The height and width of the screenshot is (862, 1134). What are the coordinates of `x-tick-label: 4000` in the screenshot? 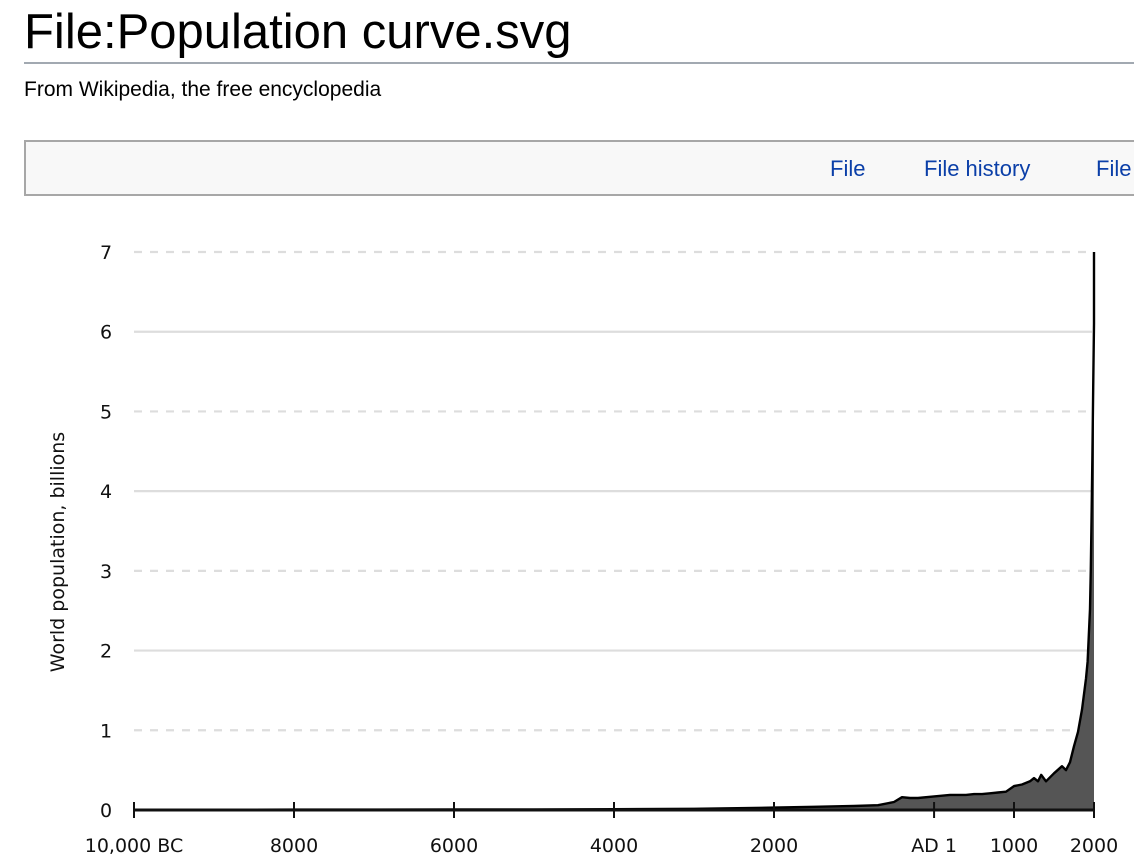 It's located at (614, 846).